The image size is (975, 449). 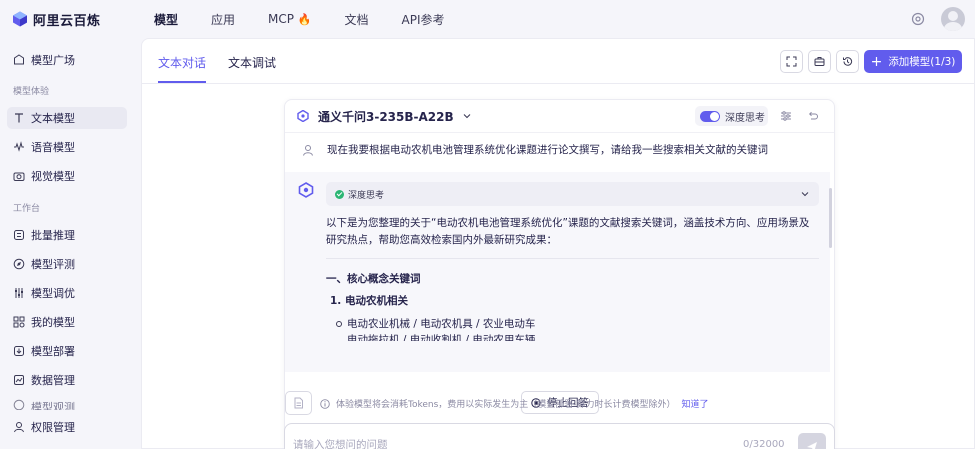 What do you see at coordinates (67, 21) in the screenshot?
I see `brand-name: 阿里云百炼` at bounding box center [67, 21].